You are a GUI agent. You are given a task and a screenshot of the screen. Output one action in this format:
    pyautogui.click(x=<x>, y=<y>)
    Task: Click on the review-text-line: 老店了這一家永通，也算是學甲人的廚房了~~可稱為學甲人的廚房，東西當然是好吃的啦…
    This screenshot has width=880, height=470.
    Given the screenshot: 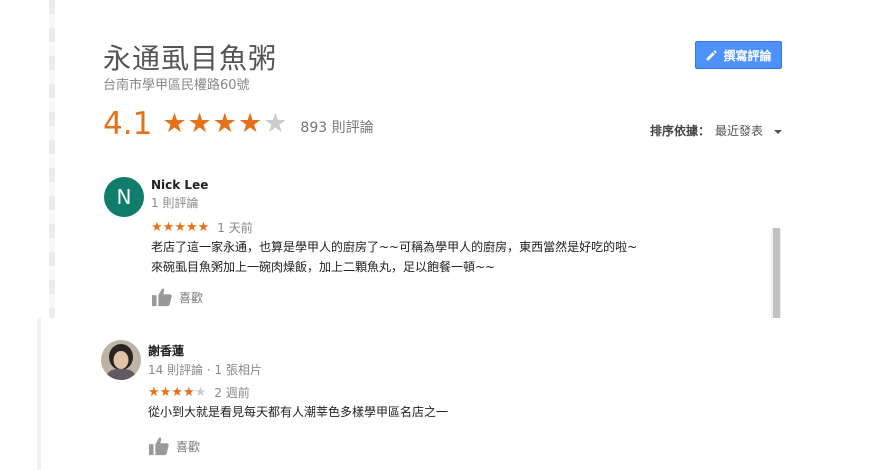 What is the action you would take?
    pyautogui.click(x=394, y=247)
    